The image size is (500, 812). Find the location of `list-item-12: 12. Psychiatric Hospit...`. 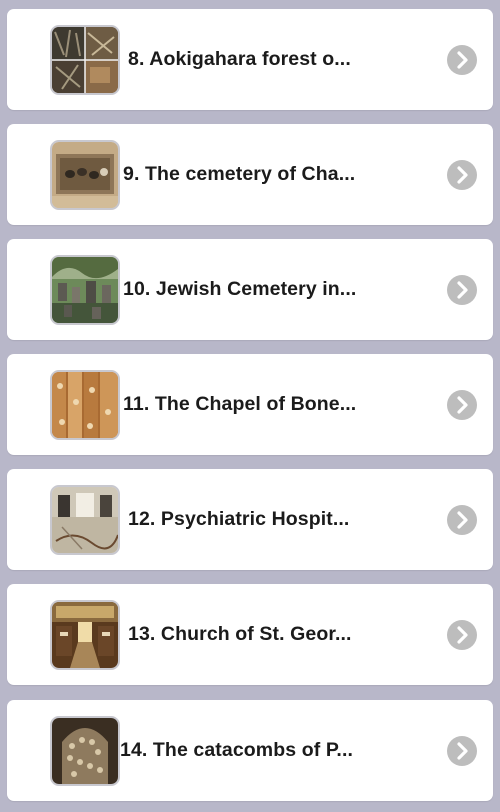

list-item-12: 12. Psychiatric Hospit... is located at coordinates (250, 519).